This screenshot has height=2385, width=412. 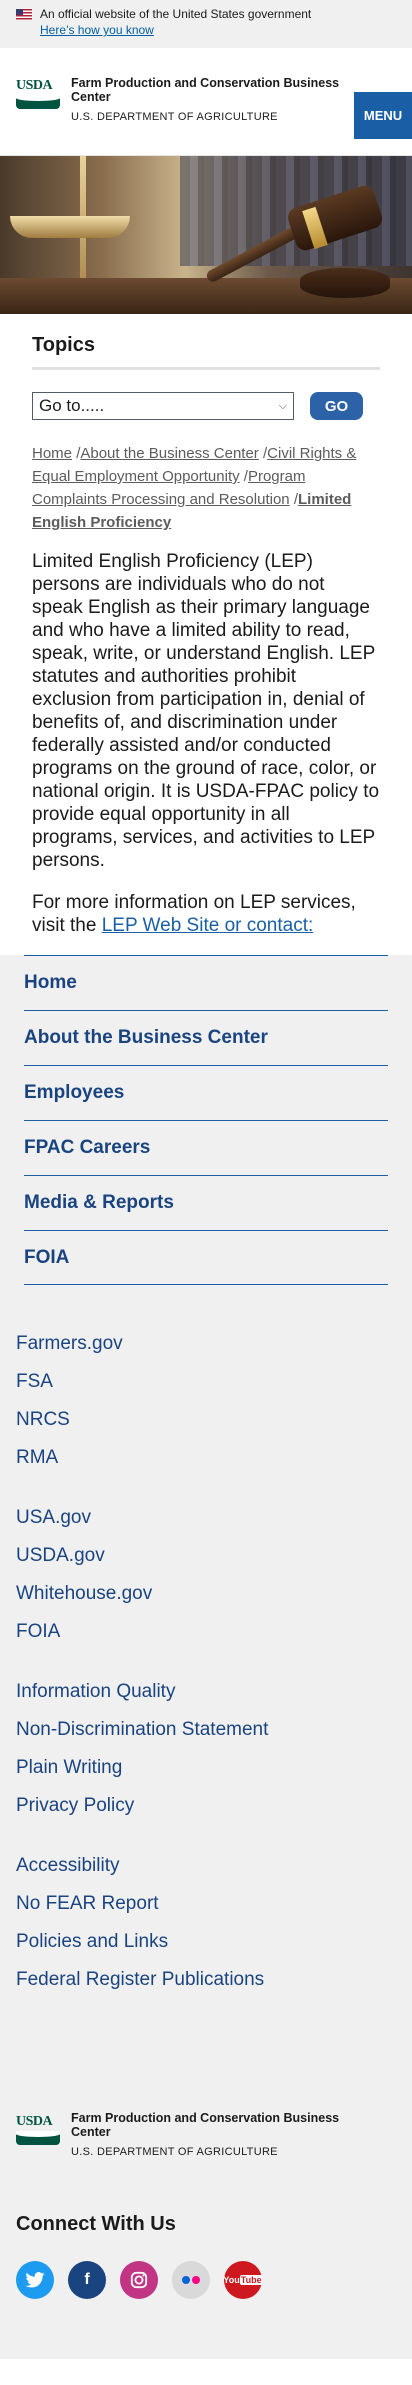 I want to click on footer-link: Information Quality, so click(x=206, y=1692).